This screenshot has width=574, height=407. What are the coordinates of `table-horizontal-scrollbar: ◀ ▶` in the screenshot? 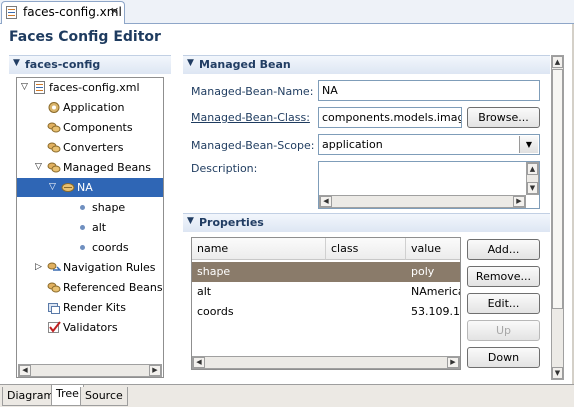 It's located at (326, 362).